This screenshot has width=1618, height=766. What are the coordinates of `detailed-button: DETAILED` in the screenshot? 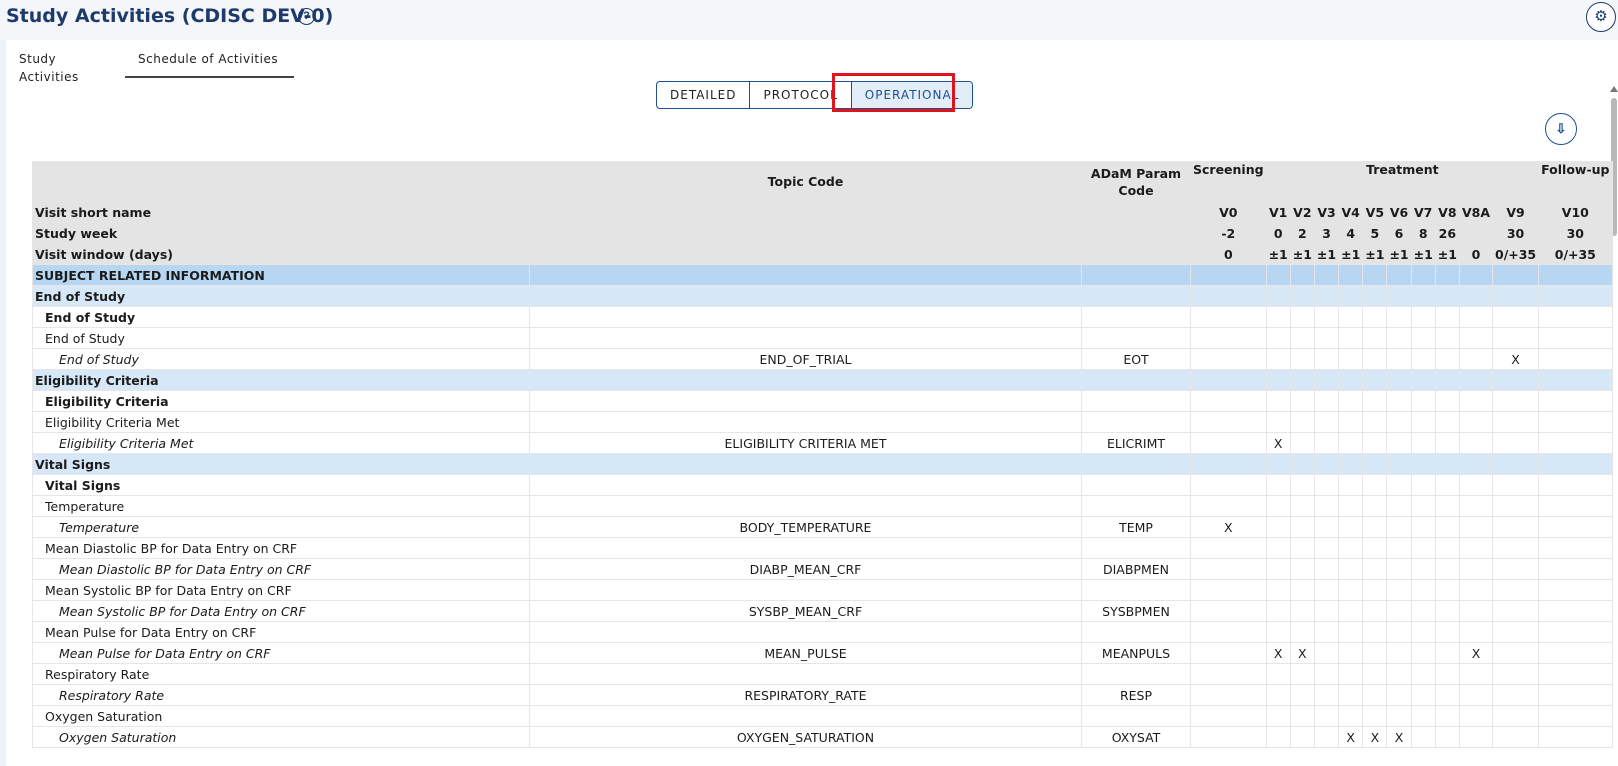 It's located at (704, 95).